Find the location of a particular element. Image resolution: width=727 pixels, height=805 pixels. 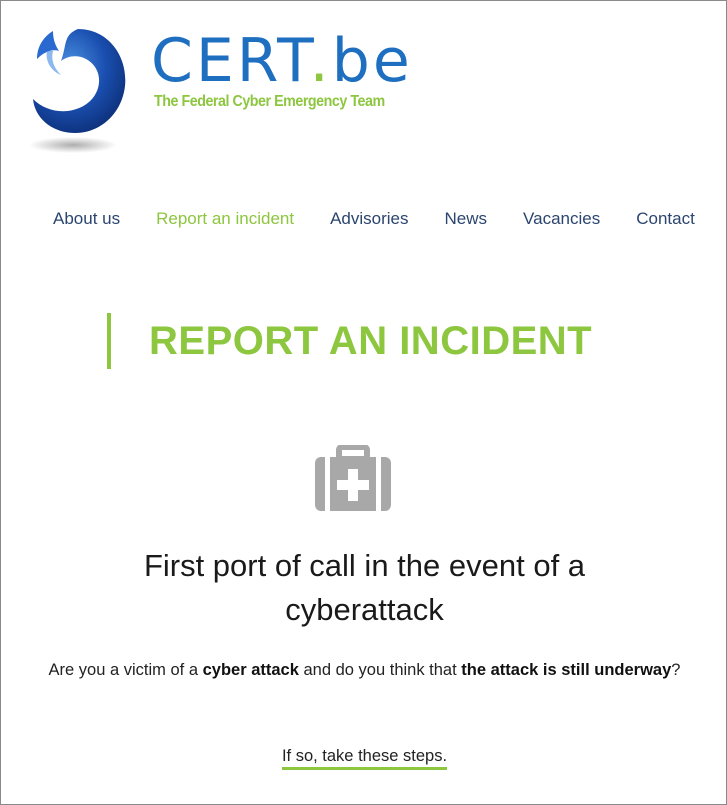

nav-contact: Contact is located at coordinates (665, 219).